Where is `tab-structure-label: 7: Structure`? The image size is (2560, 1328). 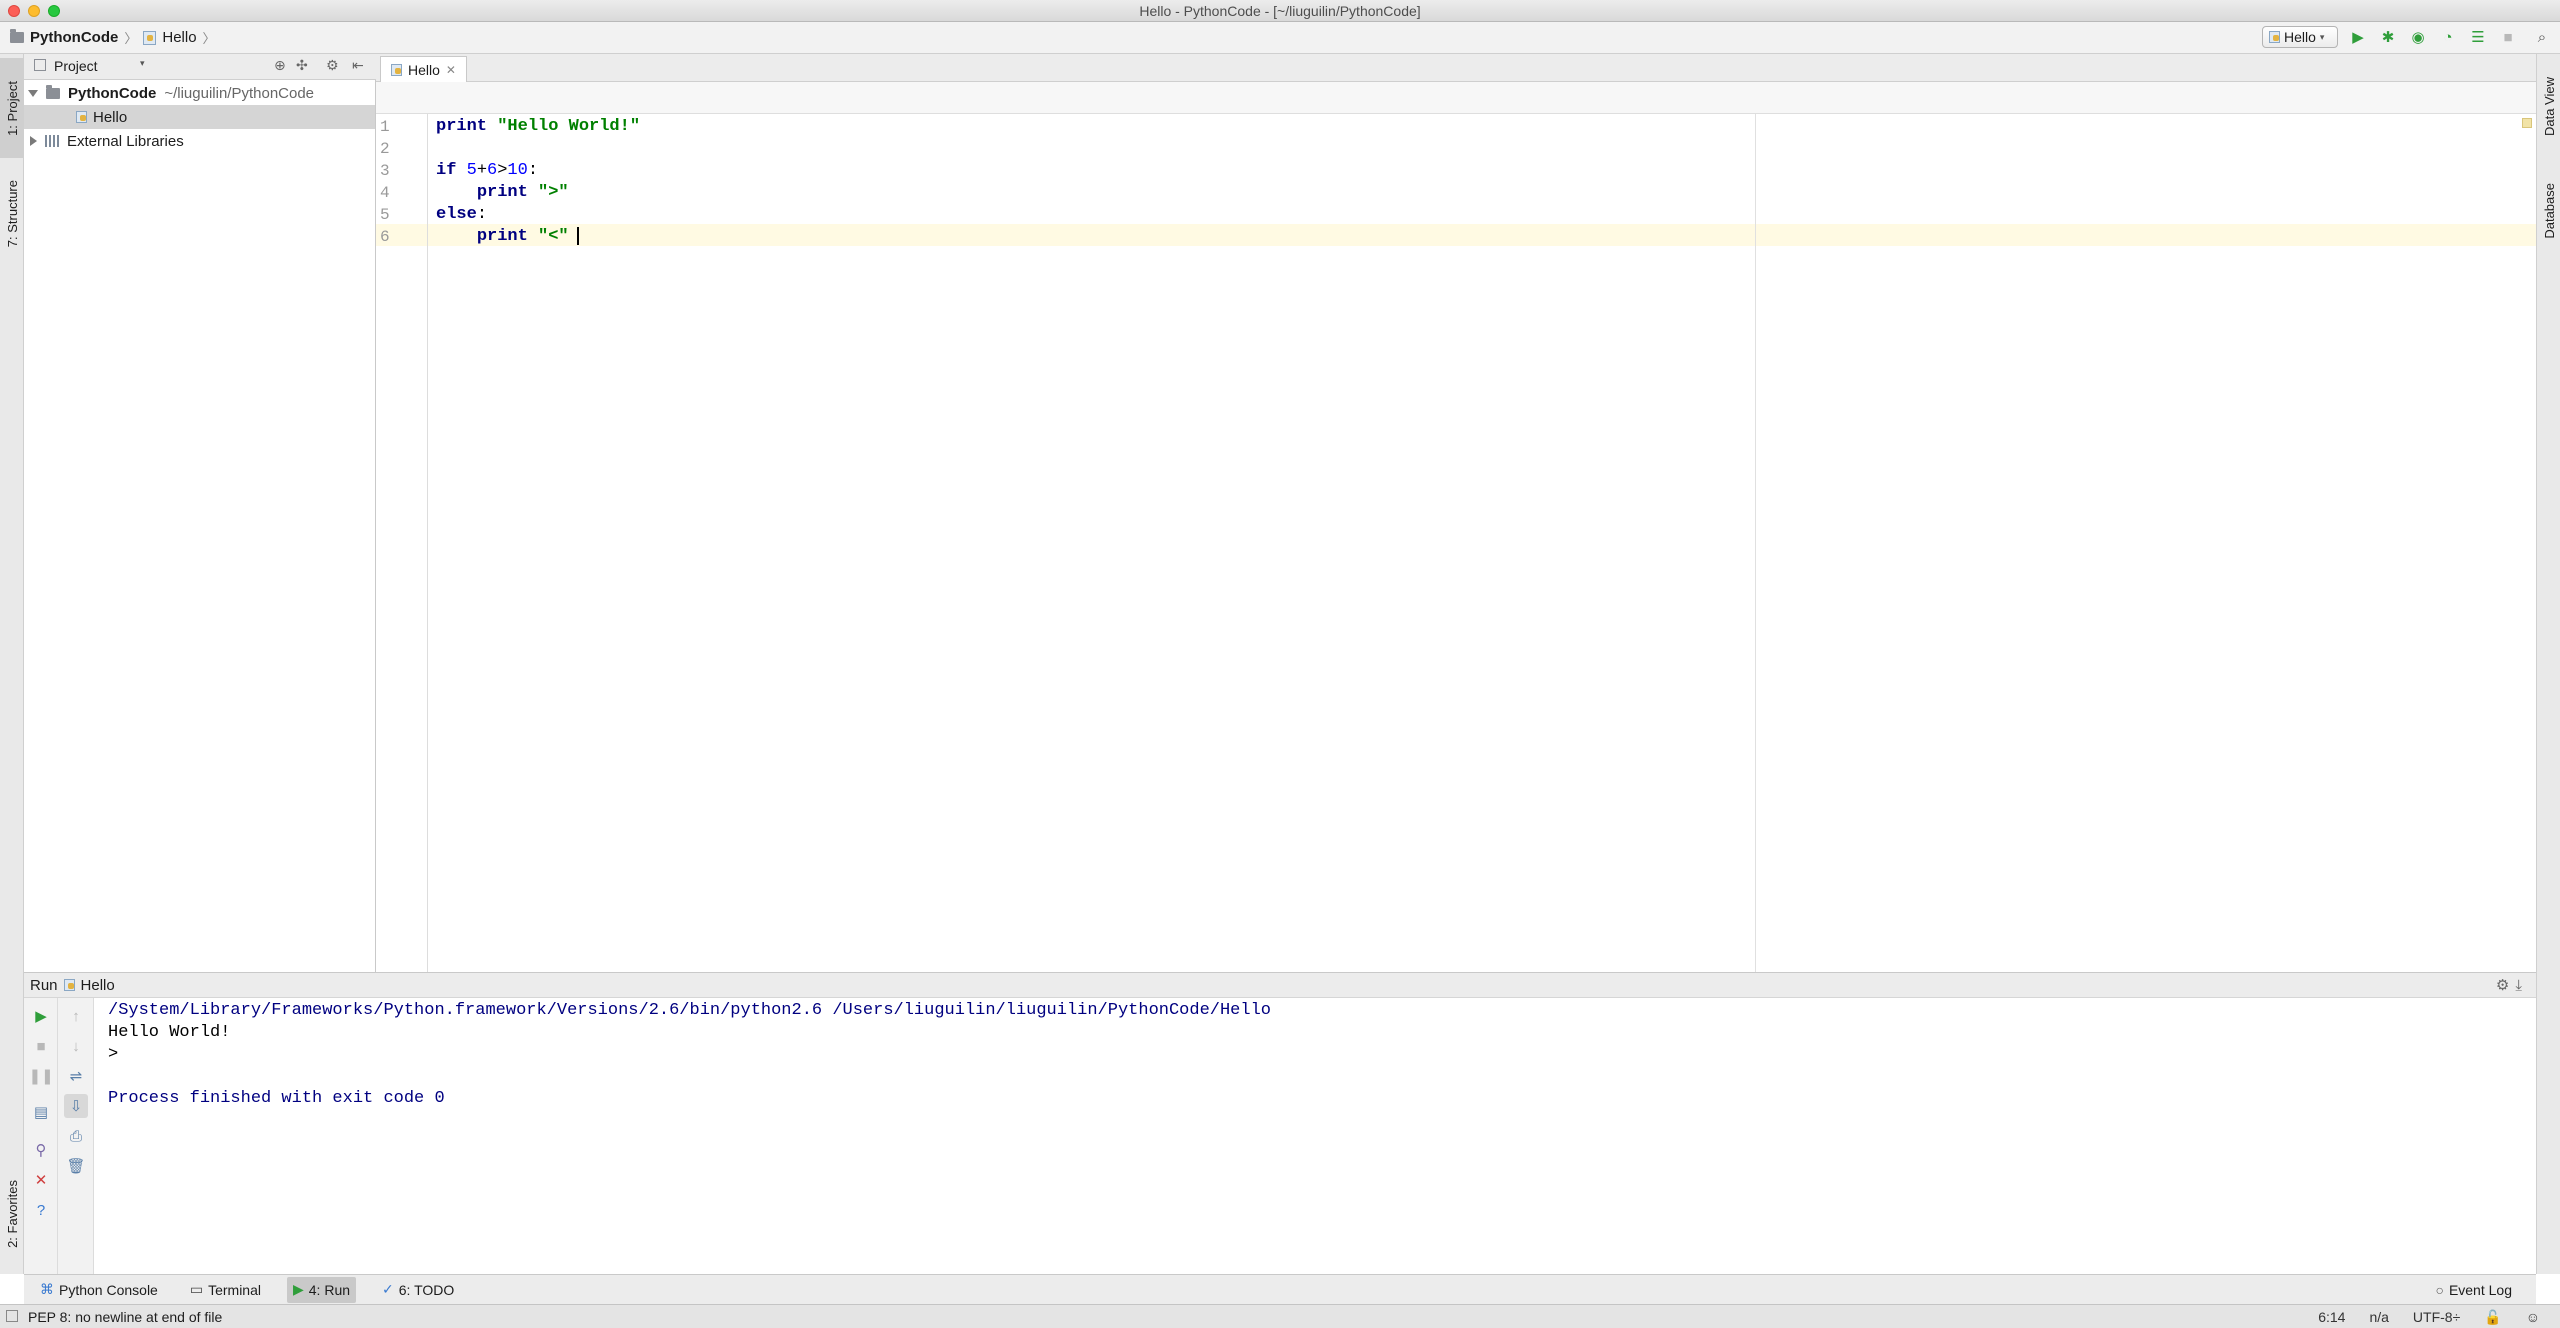
tab-structure-label: 7: Structure is located at coordinates (12, 214).